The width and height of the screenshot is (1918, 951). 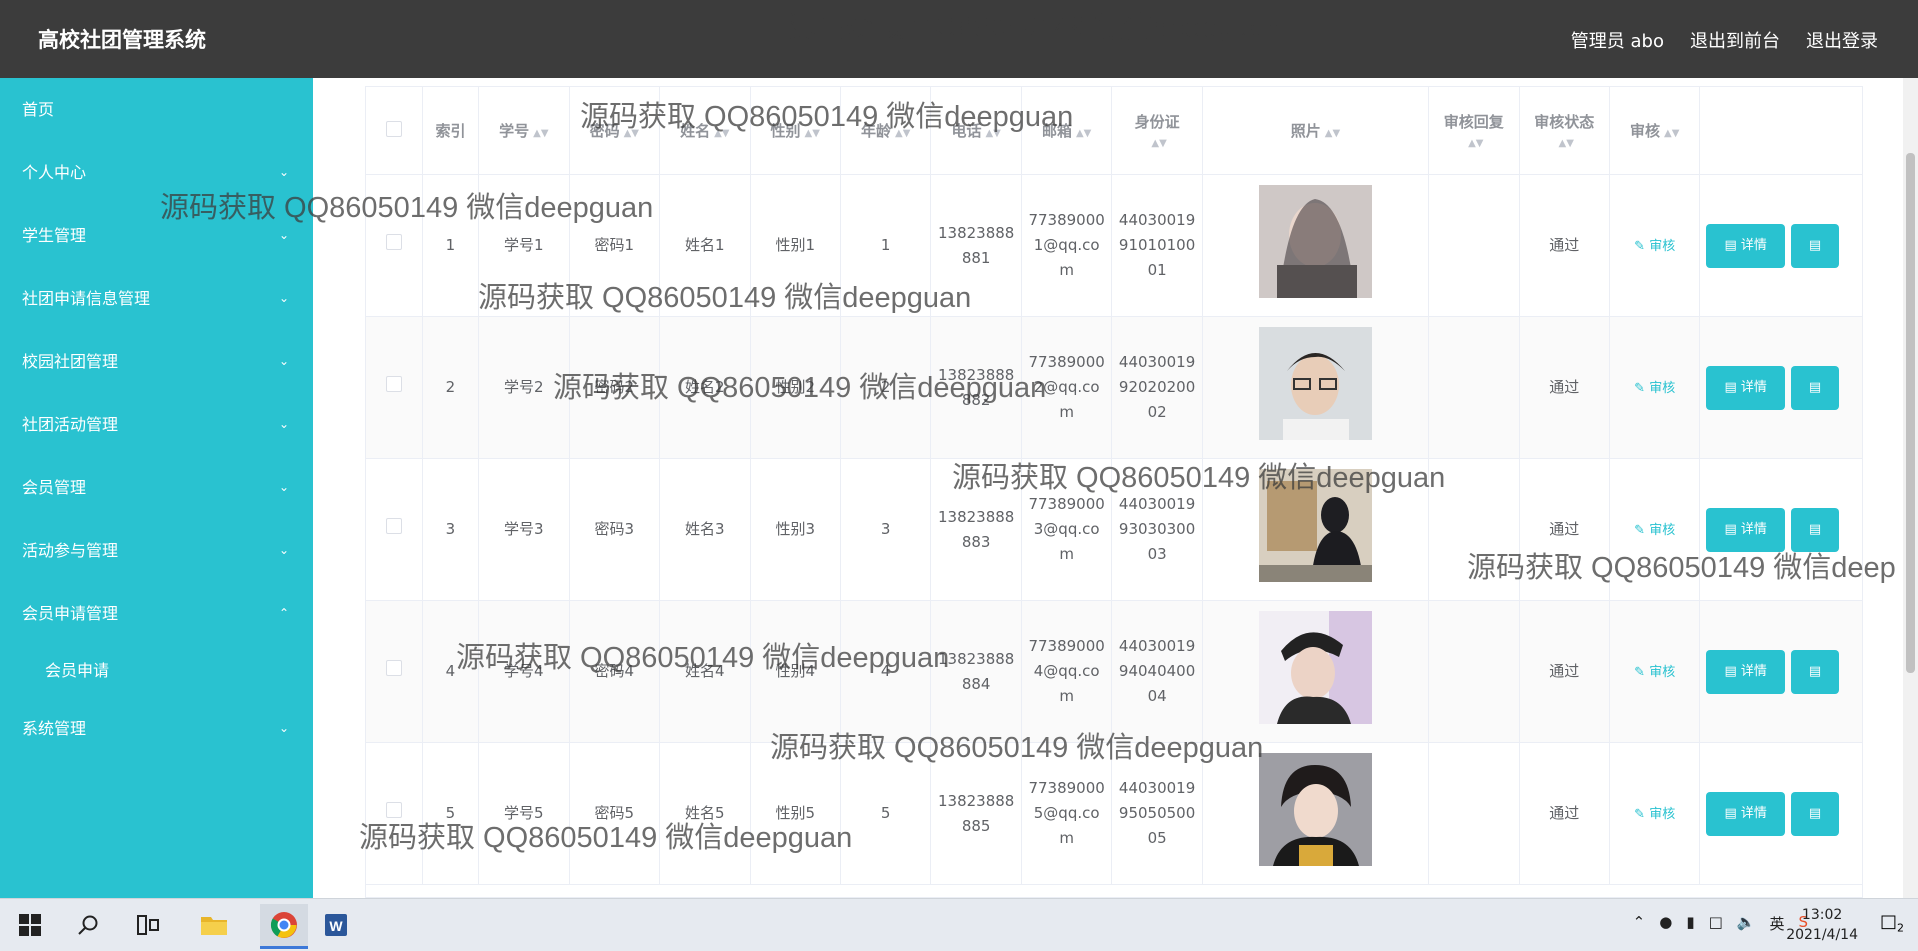 I want to click on column-header-id-card: 身份证 ▲▼, so click(x=1157, y=131).